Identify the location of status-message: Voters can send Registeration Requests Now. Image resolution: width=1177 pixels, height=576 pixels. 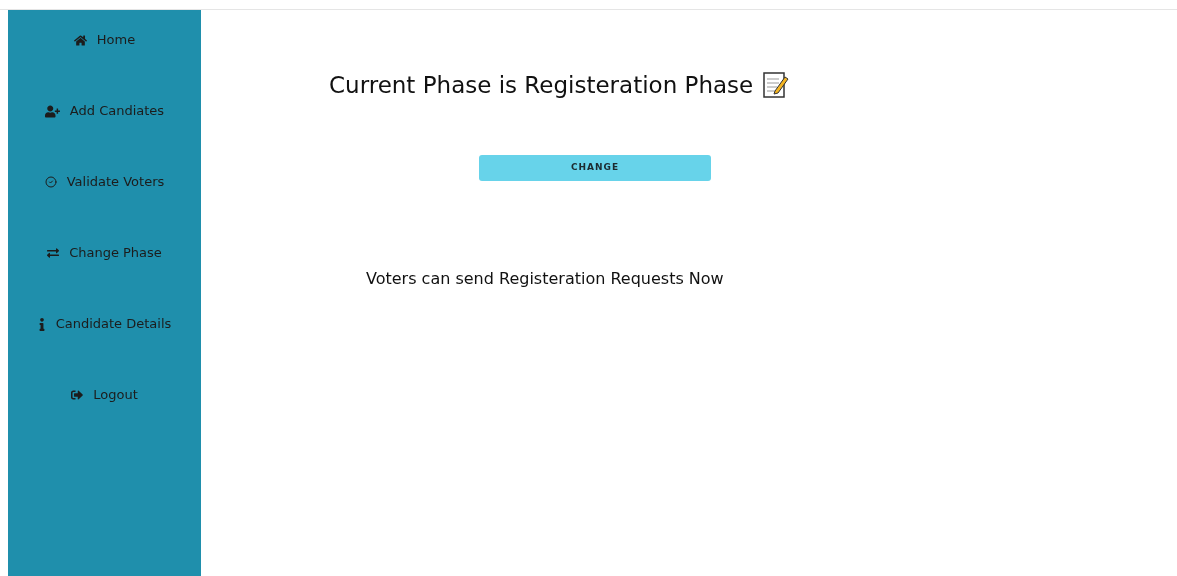
(545, 278).